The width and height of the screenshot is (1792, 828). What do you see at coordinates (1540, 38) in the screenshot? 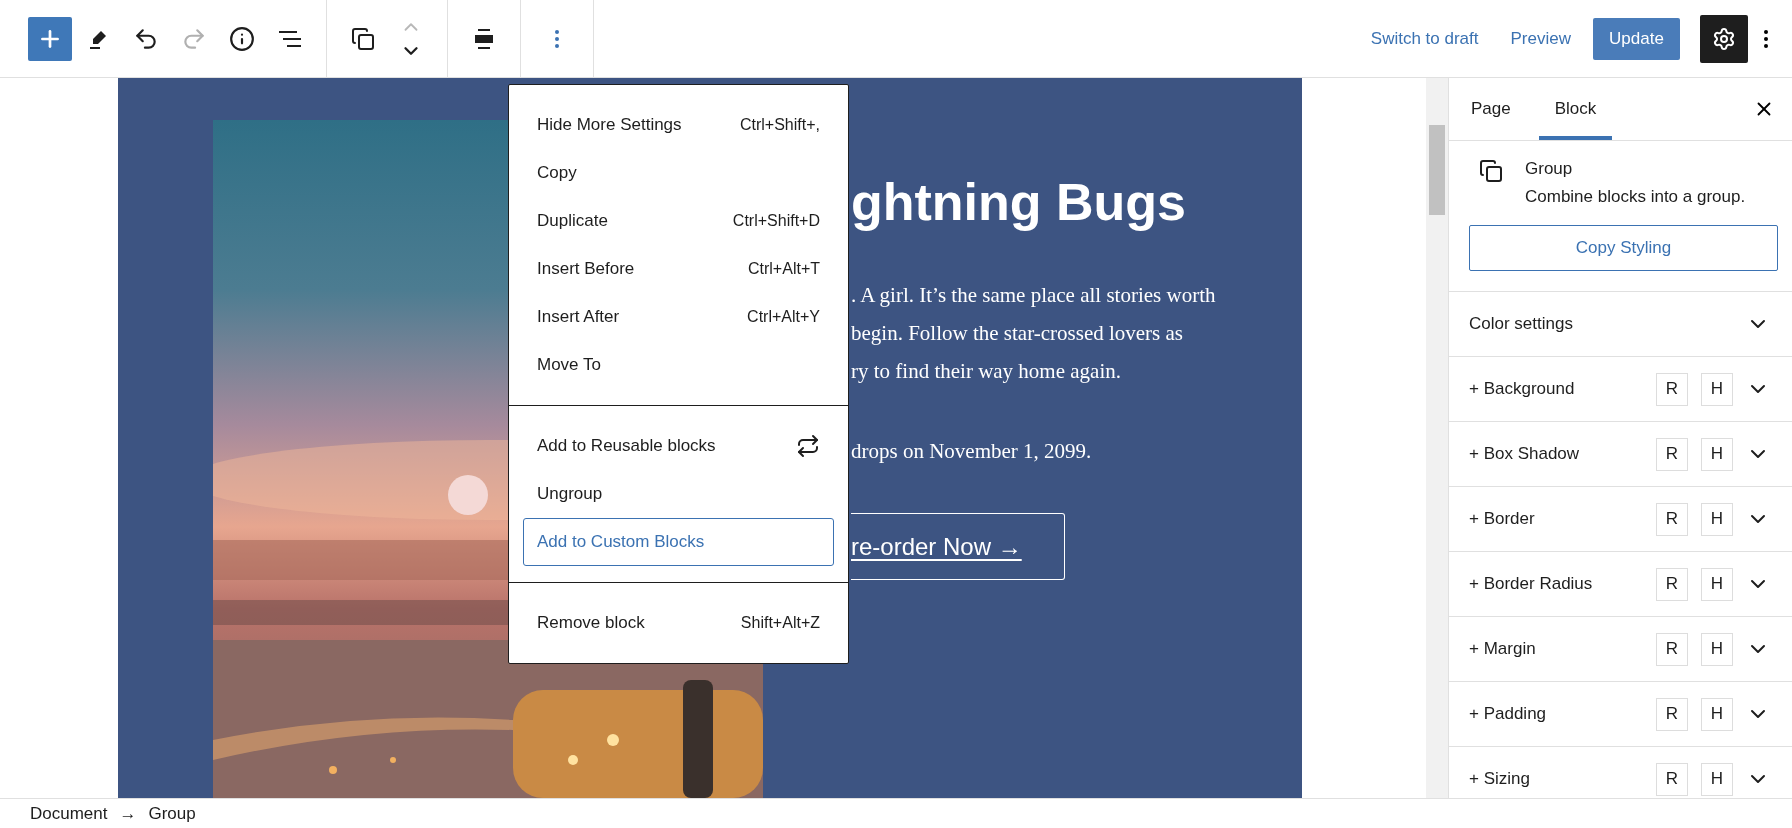
I see `preview-button: Preview` at bounding box center [1540, 38].